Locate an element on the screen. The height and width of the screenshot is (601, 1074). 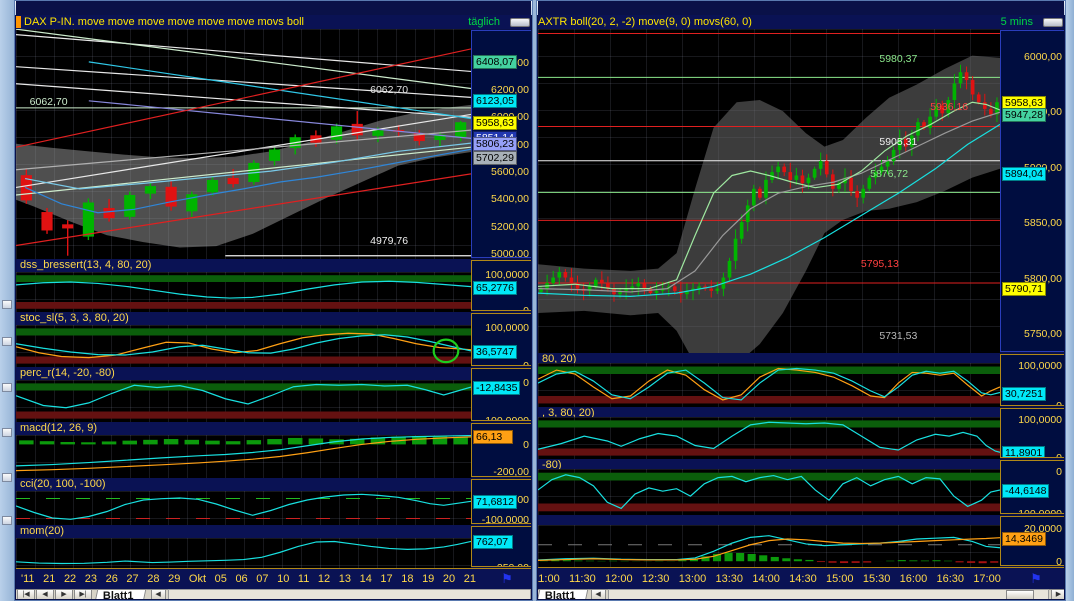
chart-panel-r-p2 is located at coordinates (769, 438).